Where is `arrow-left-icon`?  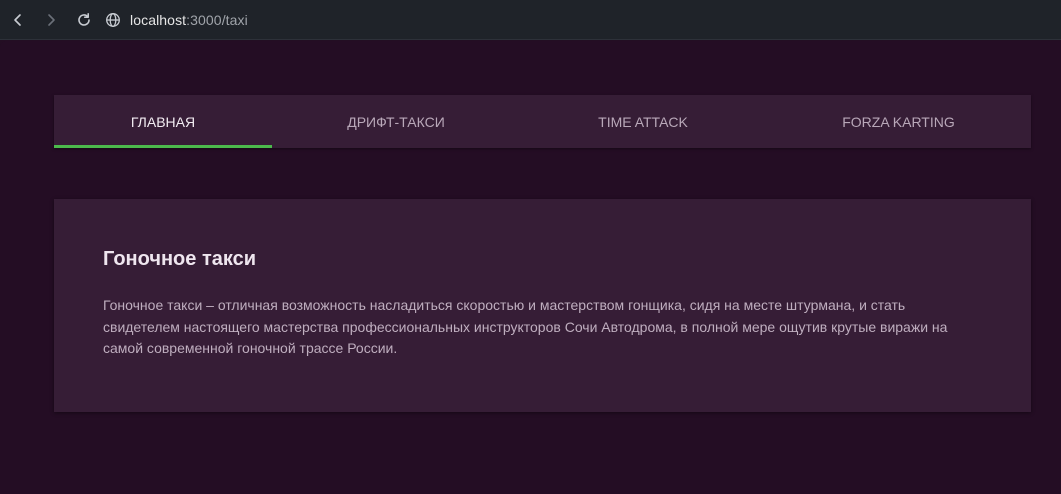 arrow-left-icon is located at coordinates (17, 19).